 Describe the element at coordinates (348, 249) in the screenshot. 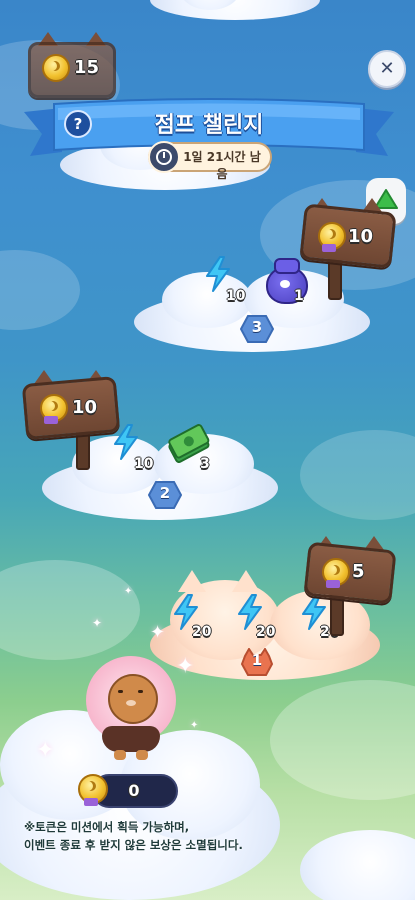

I see `token-sign-level-3: 10` at that location.